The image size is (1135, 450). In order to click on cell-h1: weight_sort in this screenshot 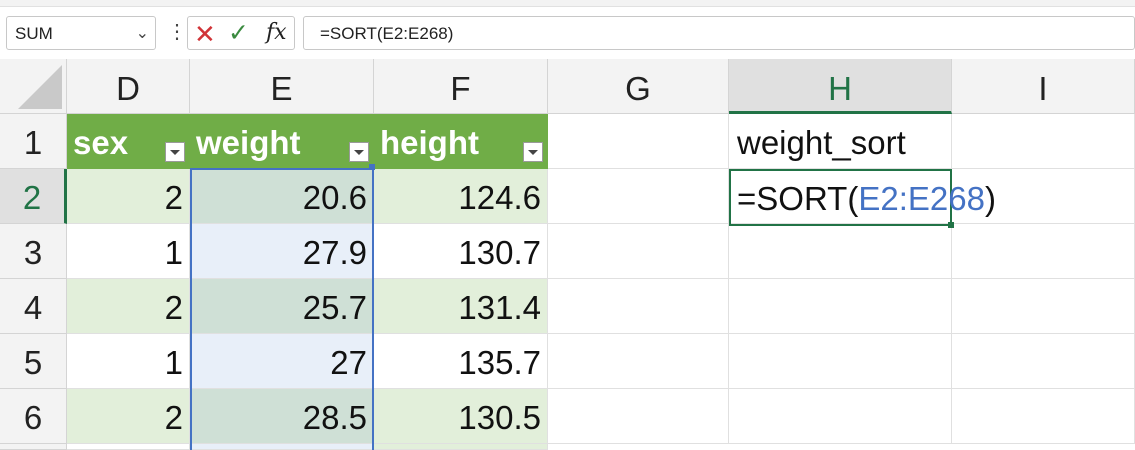, I will do `click(840, 141)`.